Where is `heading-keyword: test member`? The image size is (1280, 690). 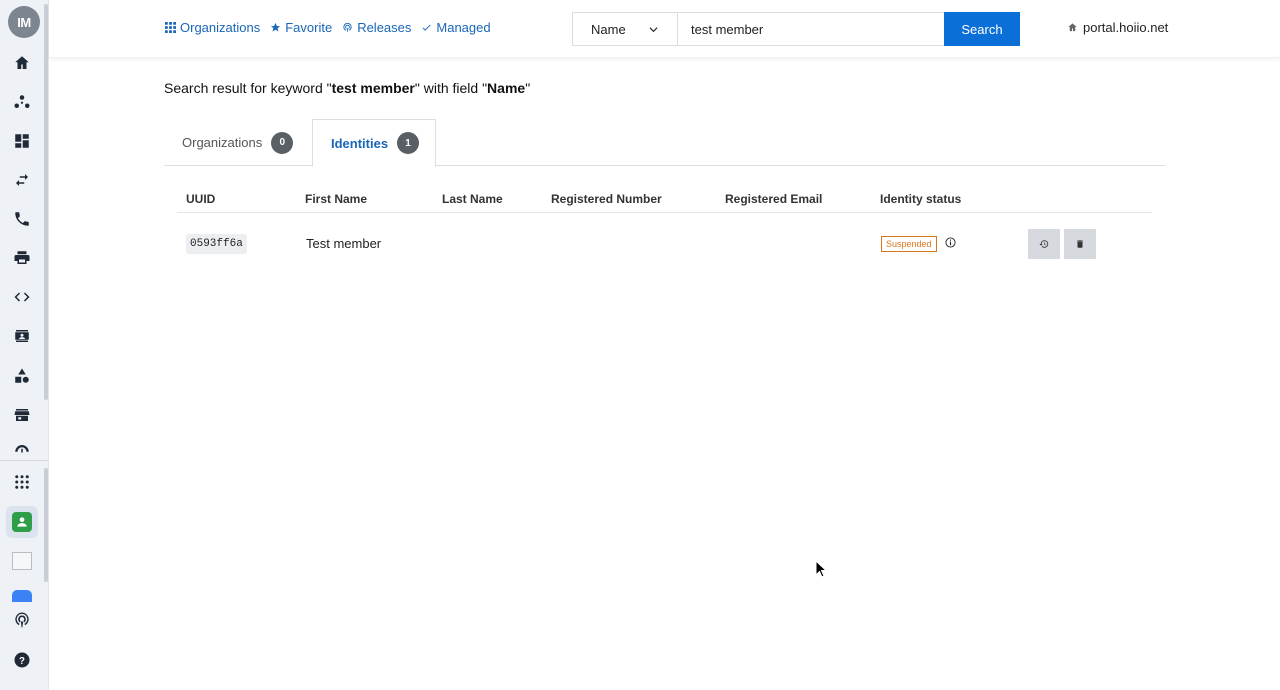 heading-keyword: test member is located at coordinates (373, 88).